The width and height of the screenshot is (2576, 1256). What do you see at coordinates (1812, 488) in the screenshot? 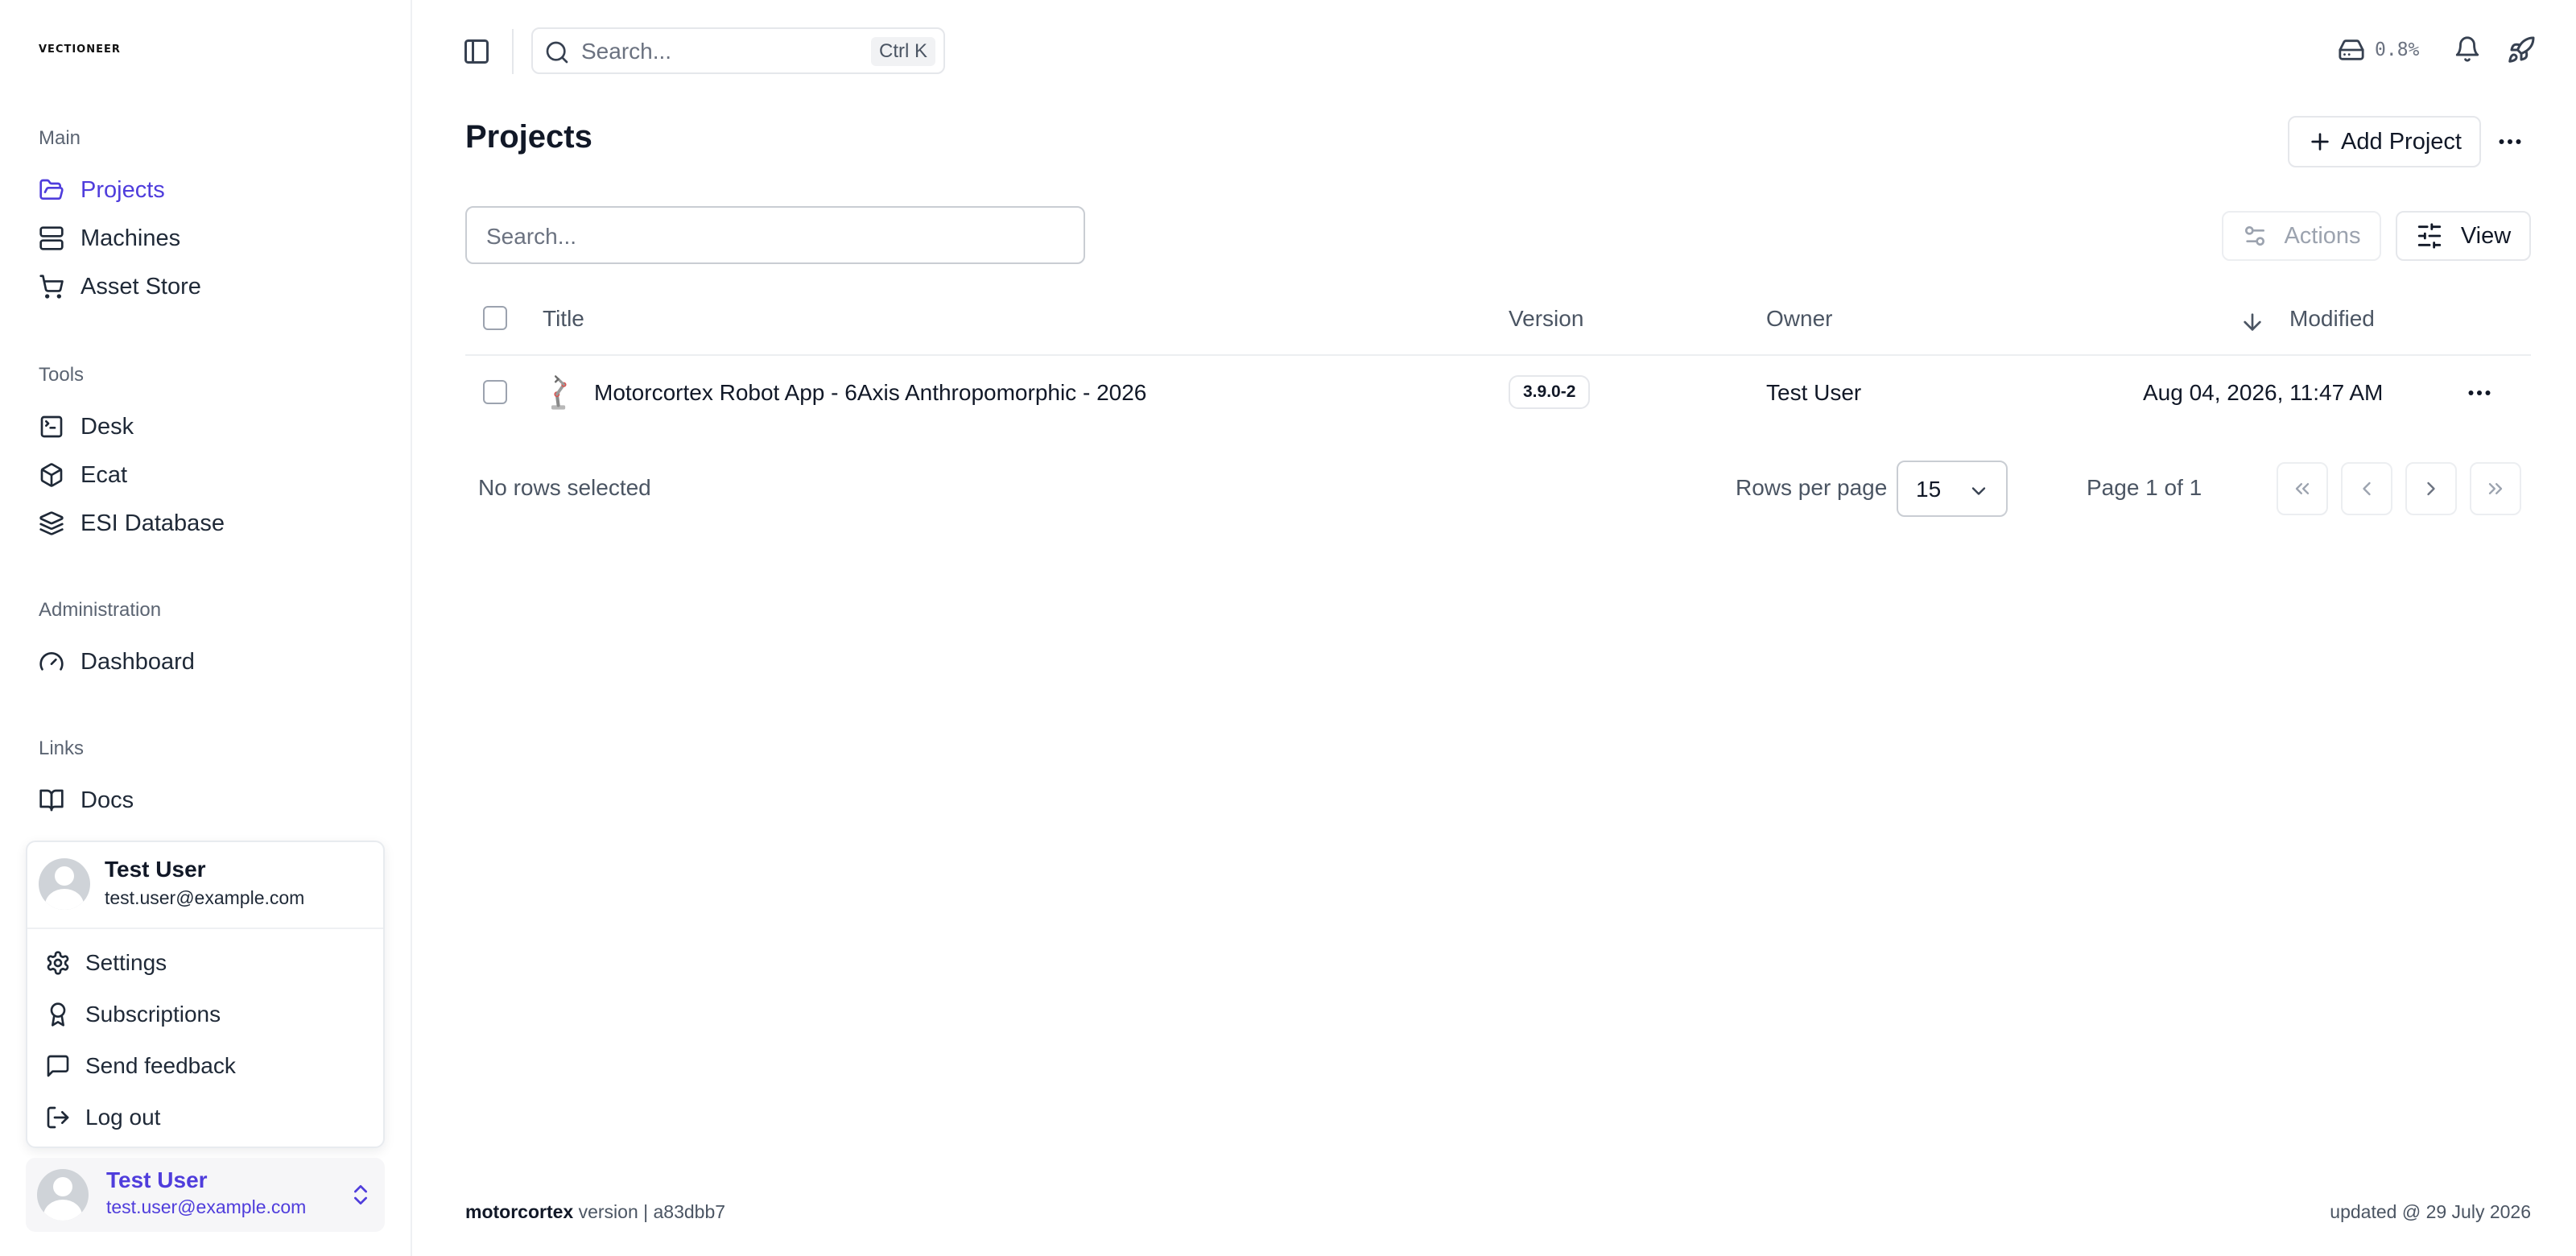
I see `rows-per-page-label: Rows per page` at bounding box center [1812, 488].